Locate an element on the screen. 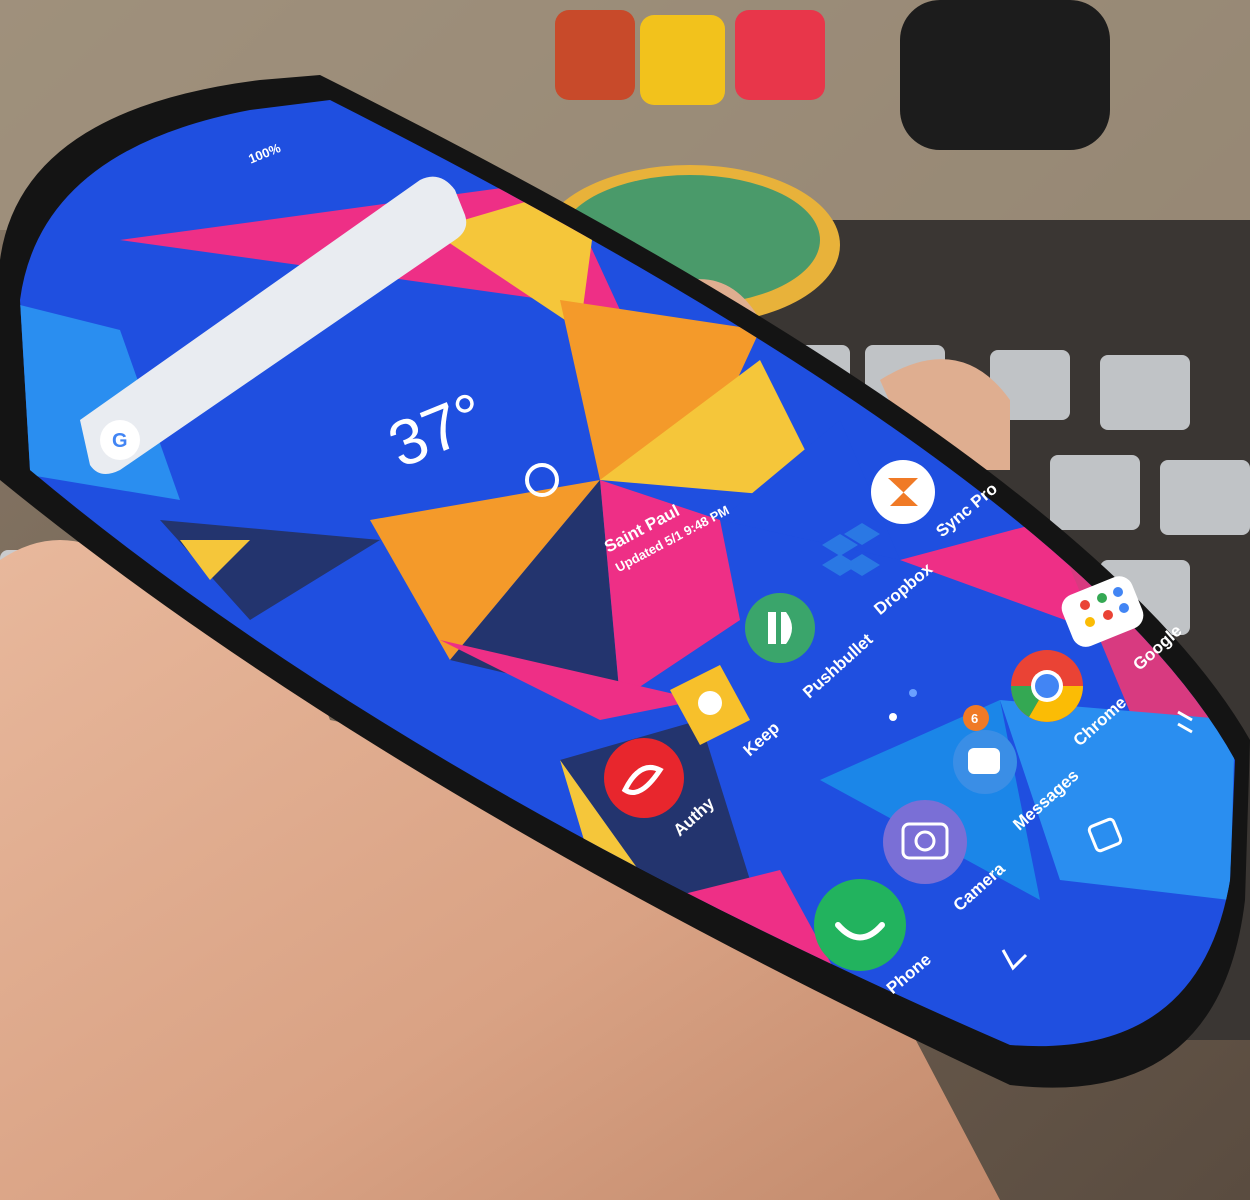 The height and width of the screenshot is (1200, 1250). keycap-pink is located at coordinates (780, 55).